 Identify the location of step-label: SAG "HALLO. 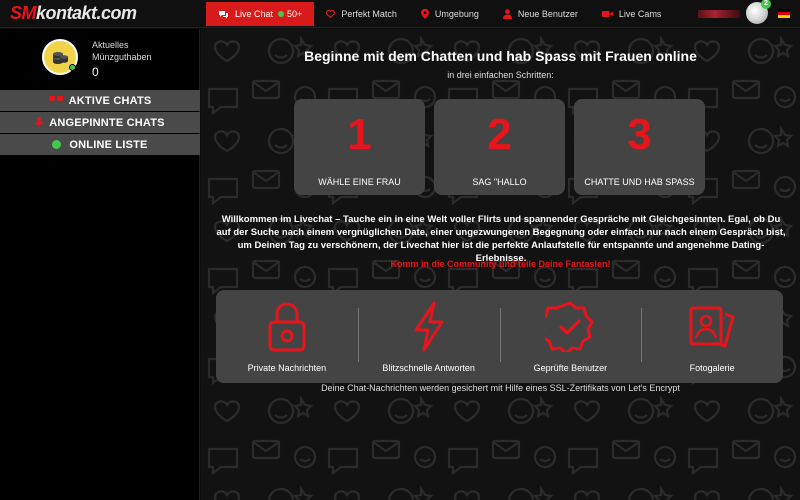
(499, 182).